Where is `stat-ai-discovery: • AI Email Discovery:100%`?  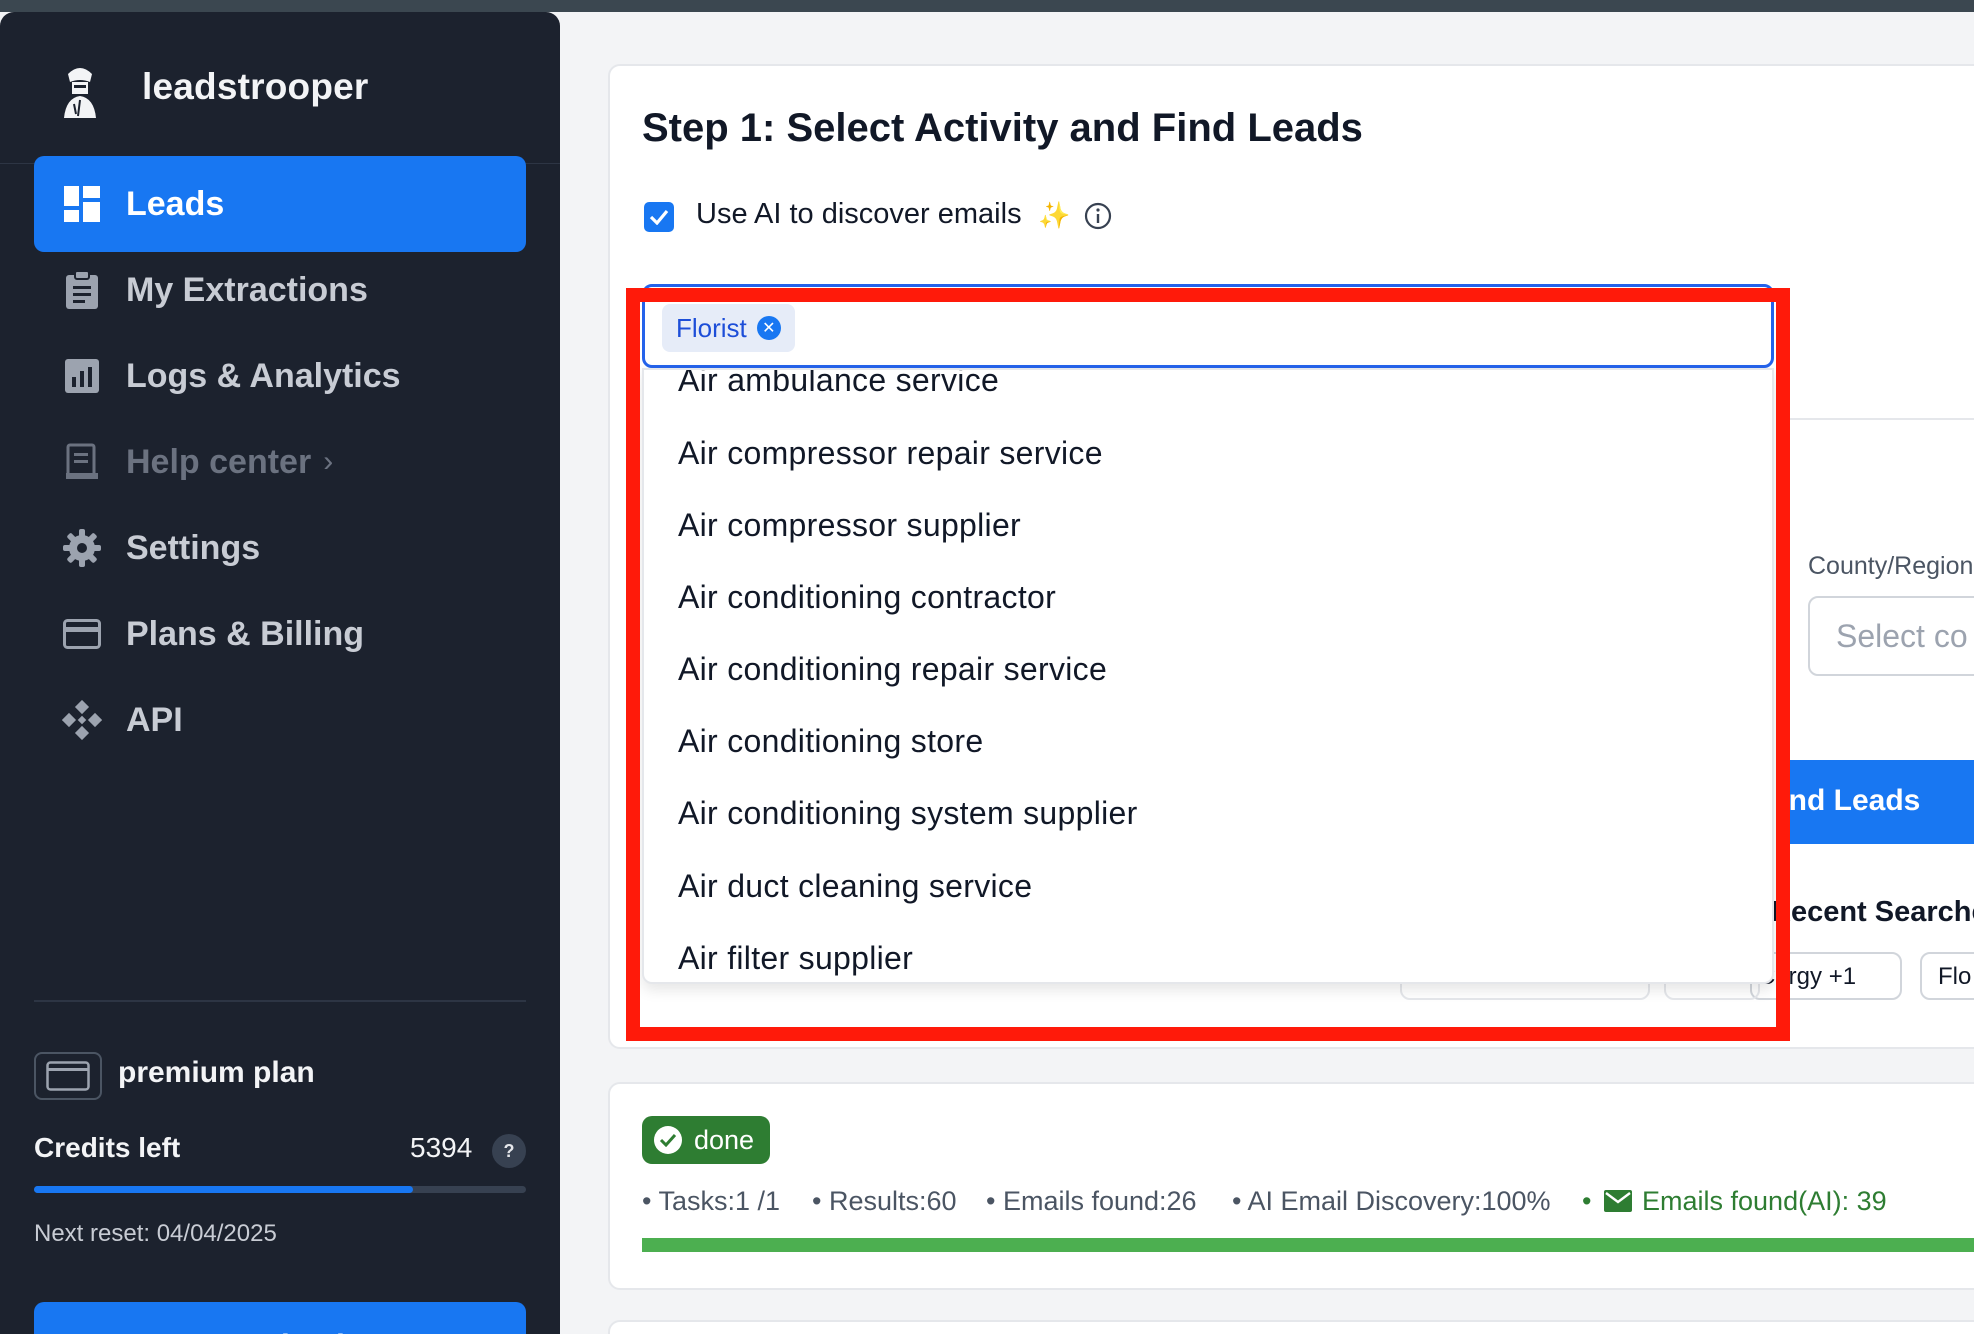 stat-ai-discovery: • AI Email Discovery:100% is located at coordinates (1391, 1201).